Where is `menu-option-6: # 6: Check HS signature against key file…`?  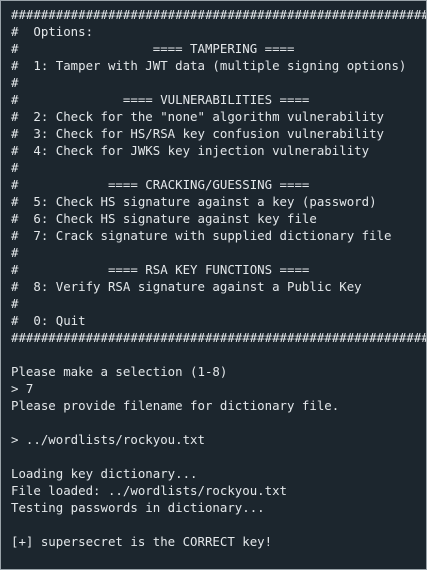
menu-option-6: # 6: Check HS signature against key file… is located at coordinates (164, 218).